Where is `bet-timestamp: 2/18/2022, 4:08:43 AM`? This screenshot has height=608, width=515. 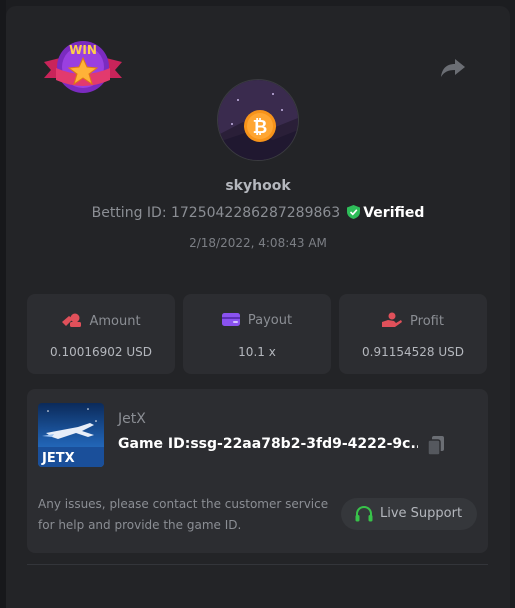
bet-timestamp: 2/18/2022, 4:08:43 AM is located at coordinates (258, 243).